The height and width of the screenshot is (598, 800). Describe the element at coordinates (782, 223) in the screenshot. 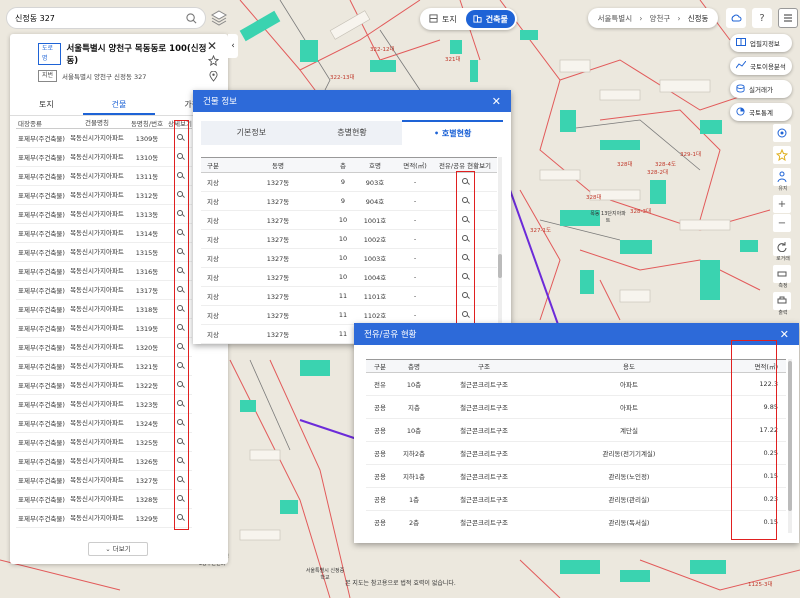

I see `zoom-out-button: −` at that location.